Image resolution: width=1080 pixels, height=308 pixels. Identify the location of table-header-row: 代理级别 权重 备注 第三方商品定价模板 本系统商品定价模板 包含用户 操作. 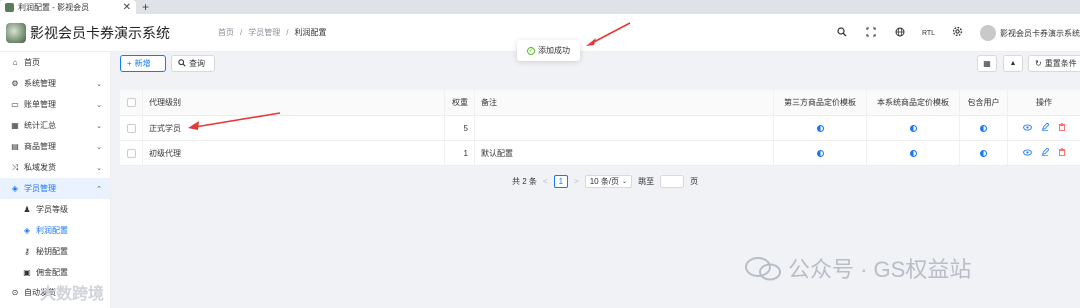
(600, 103).